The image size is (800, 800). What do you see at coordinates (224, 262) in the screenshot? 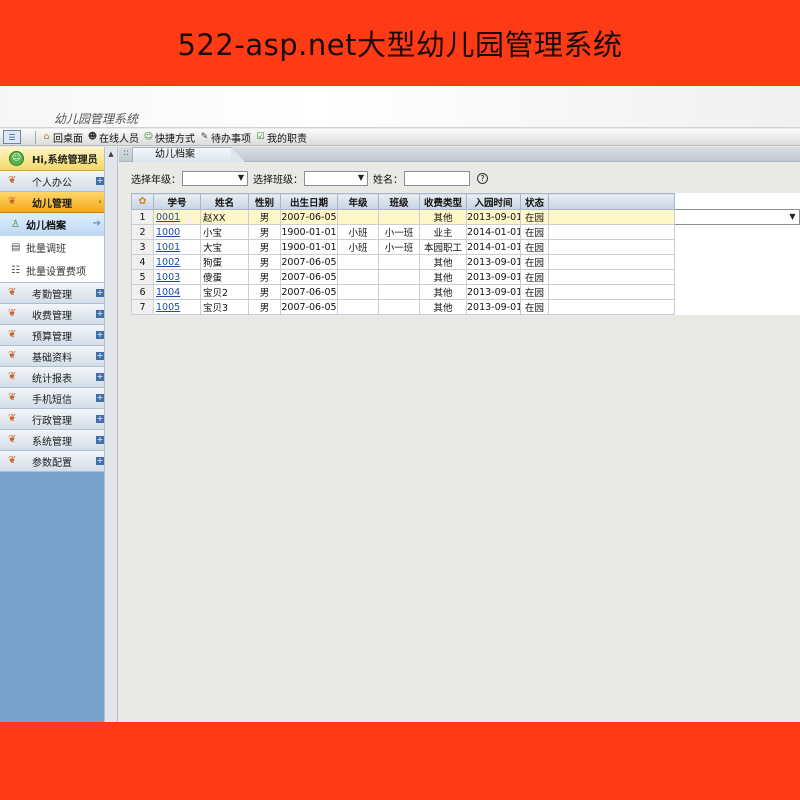
I see `cell-name: 狗蛋` at bounding box center [224, 262].